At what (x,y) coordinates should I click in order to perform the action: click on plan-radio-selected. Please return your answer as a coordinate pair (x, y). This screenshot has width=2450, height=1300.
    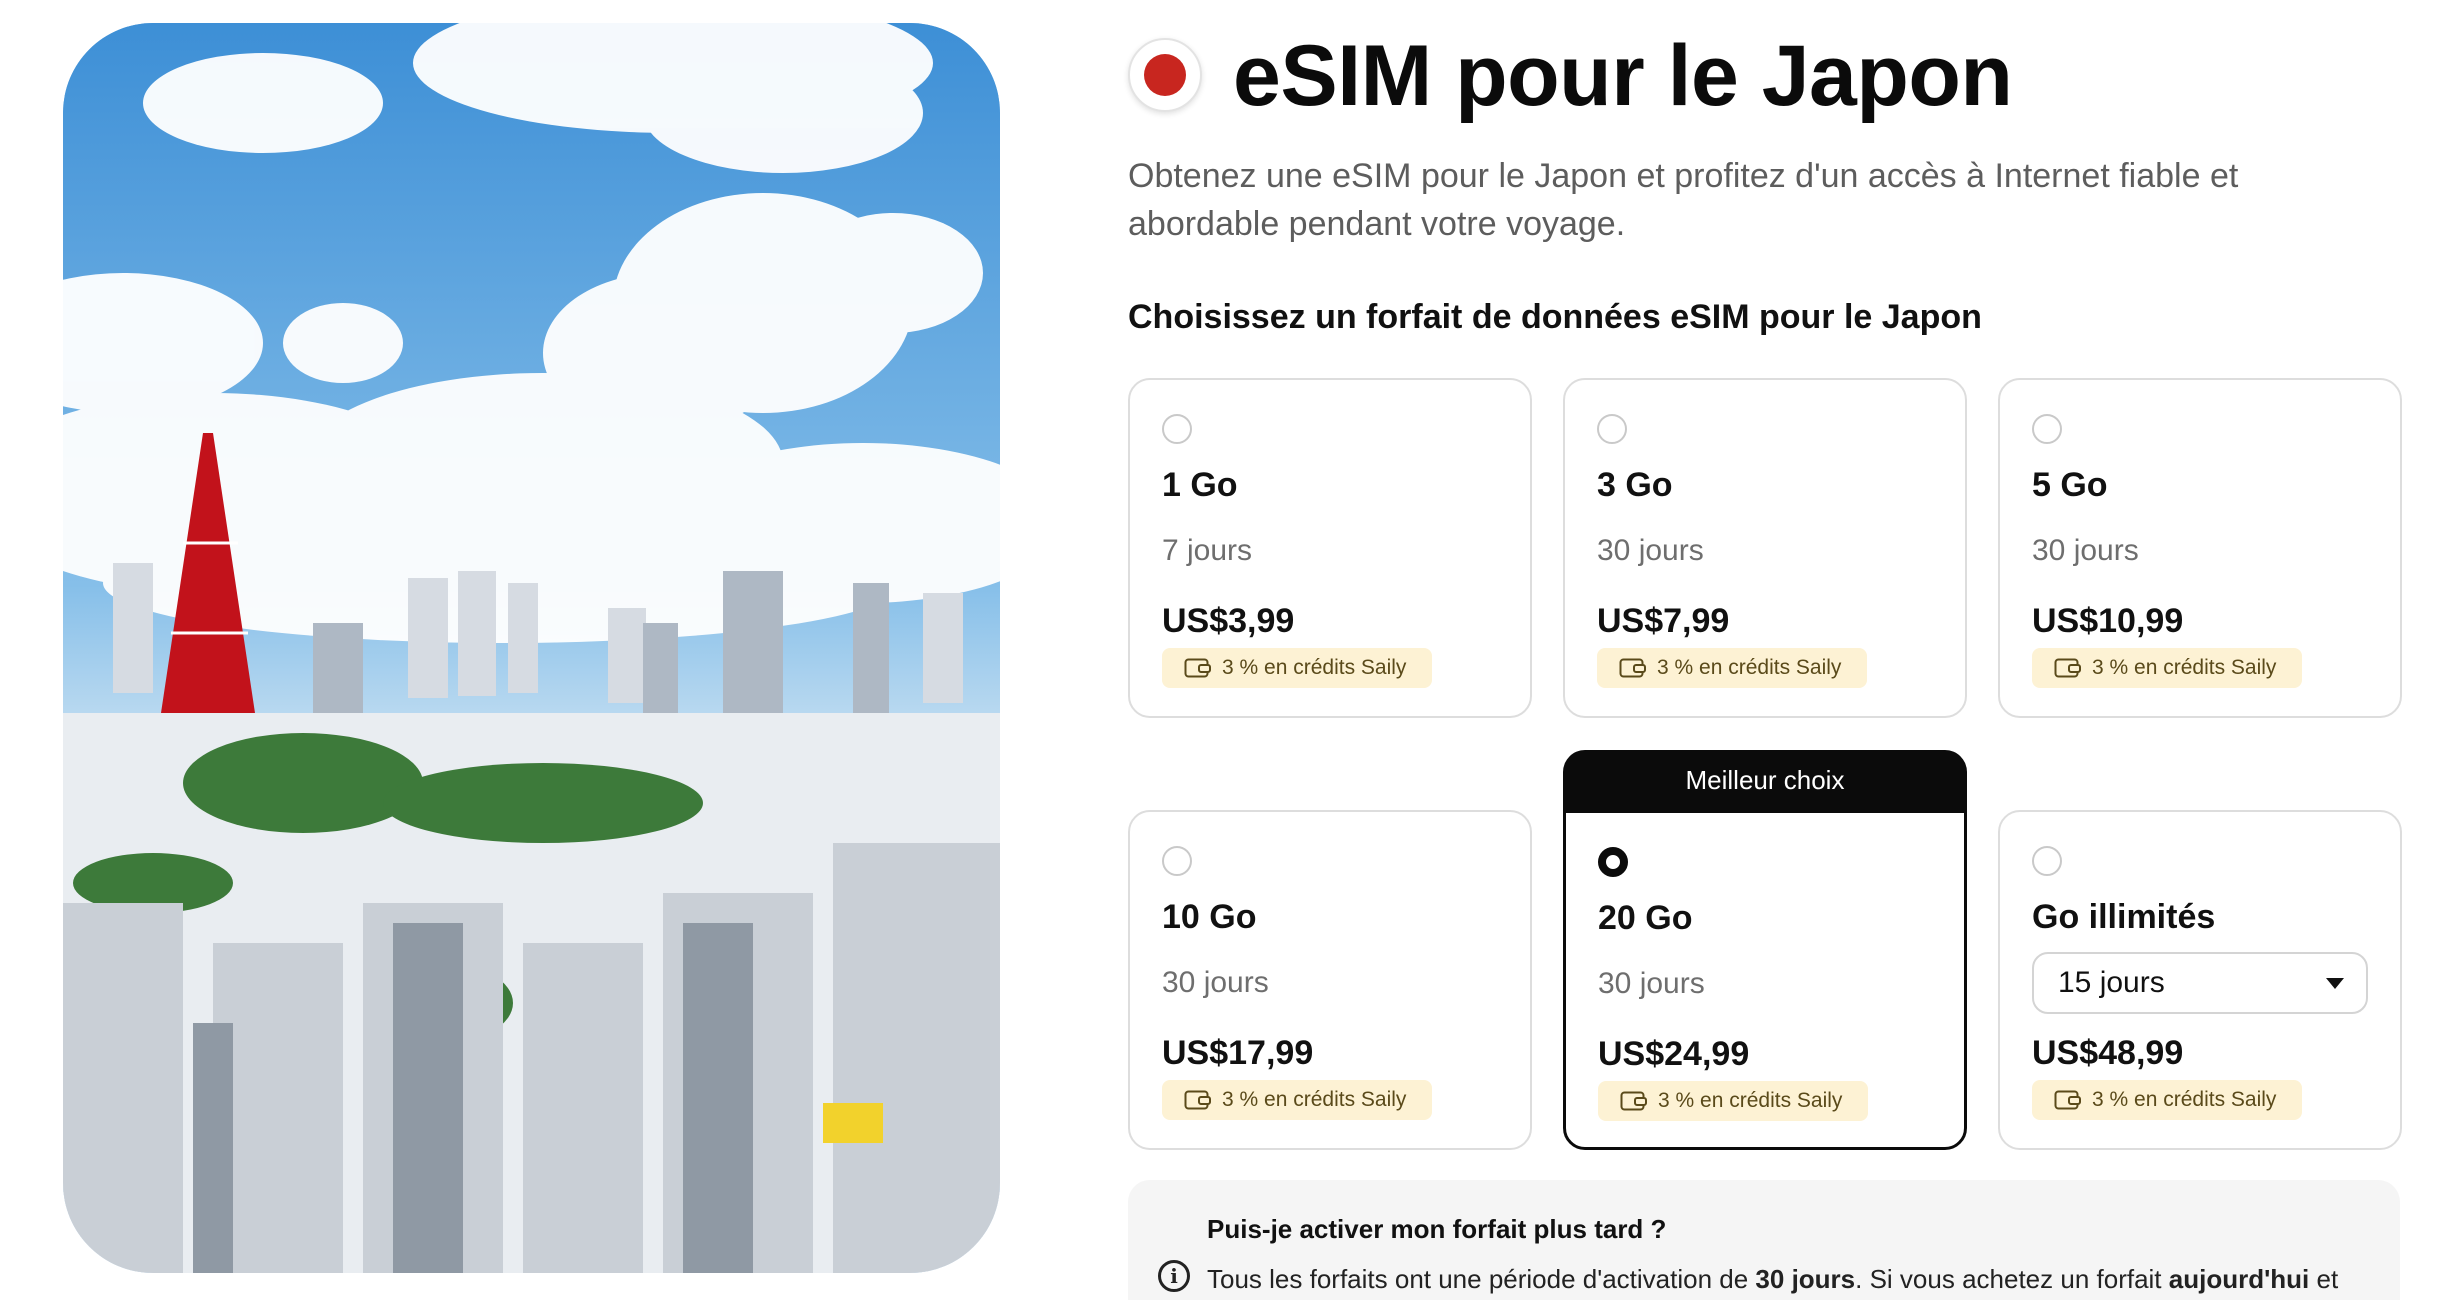
    Looking at the image, I should click on (1613, 862).